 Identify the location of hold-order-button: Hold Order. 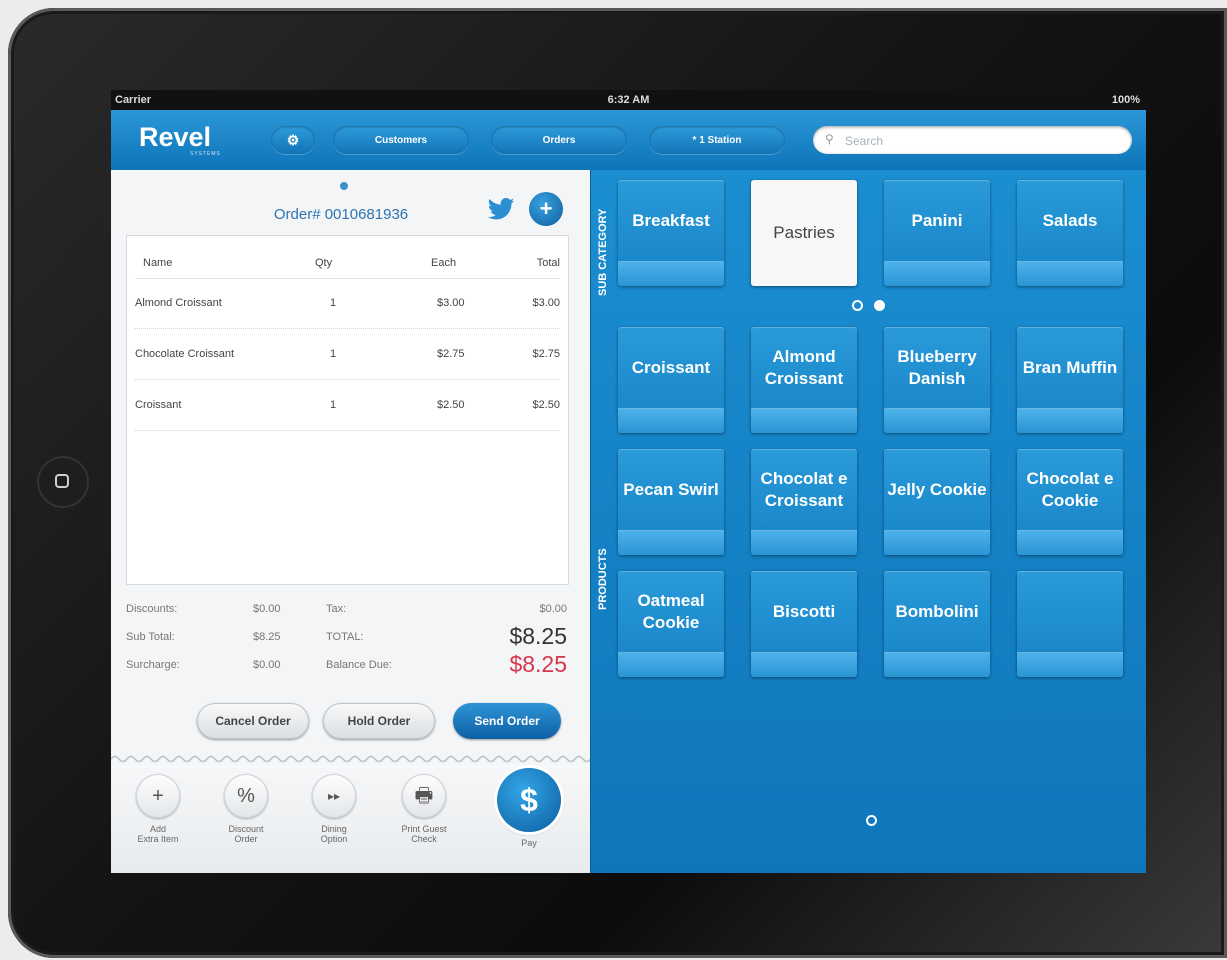
(379, 721).